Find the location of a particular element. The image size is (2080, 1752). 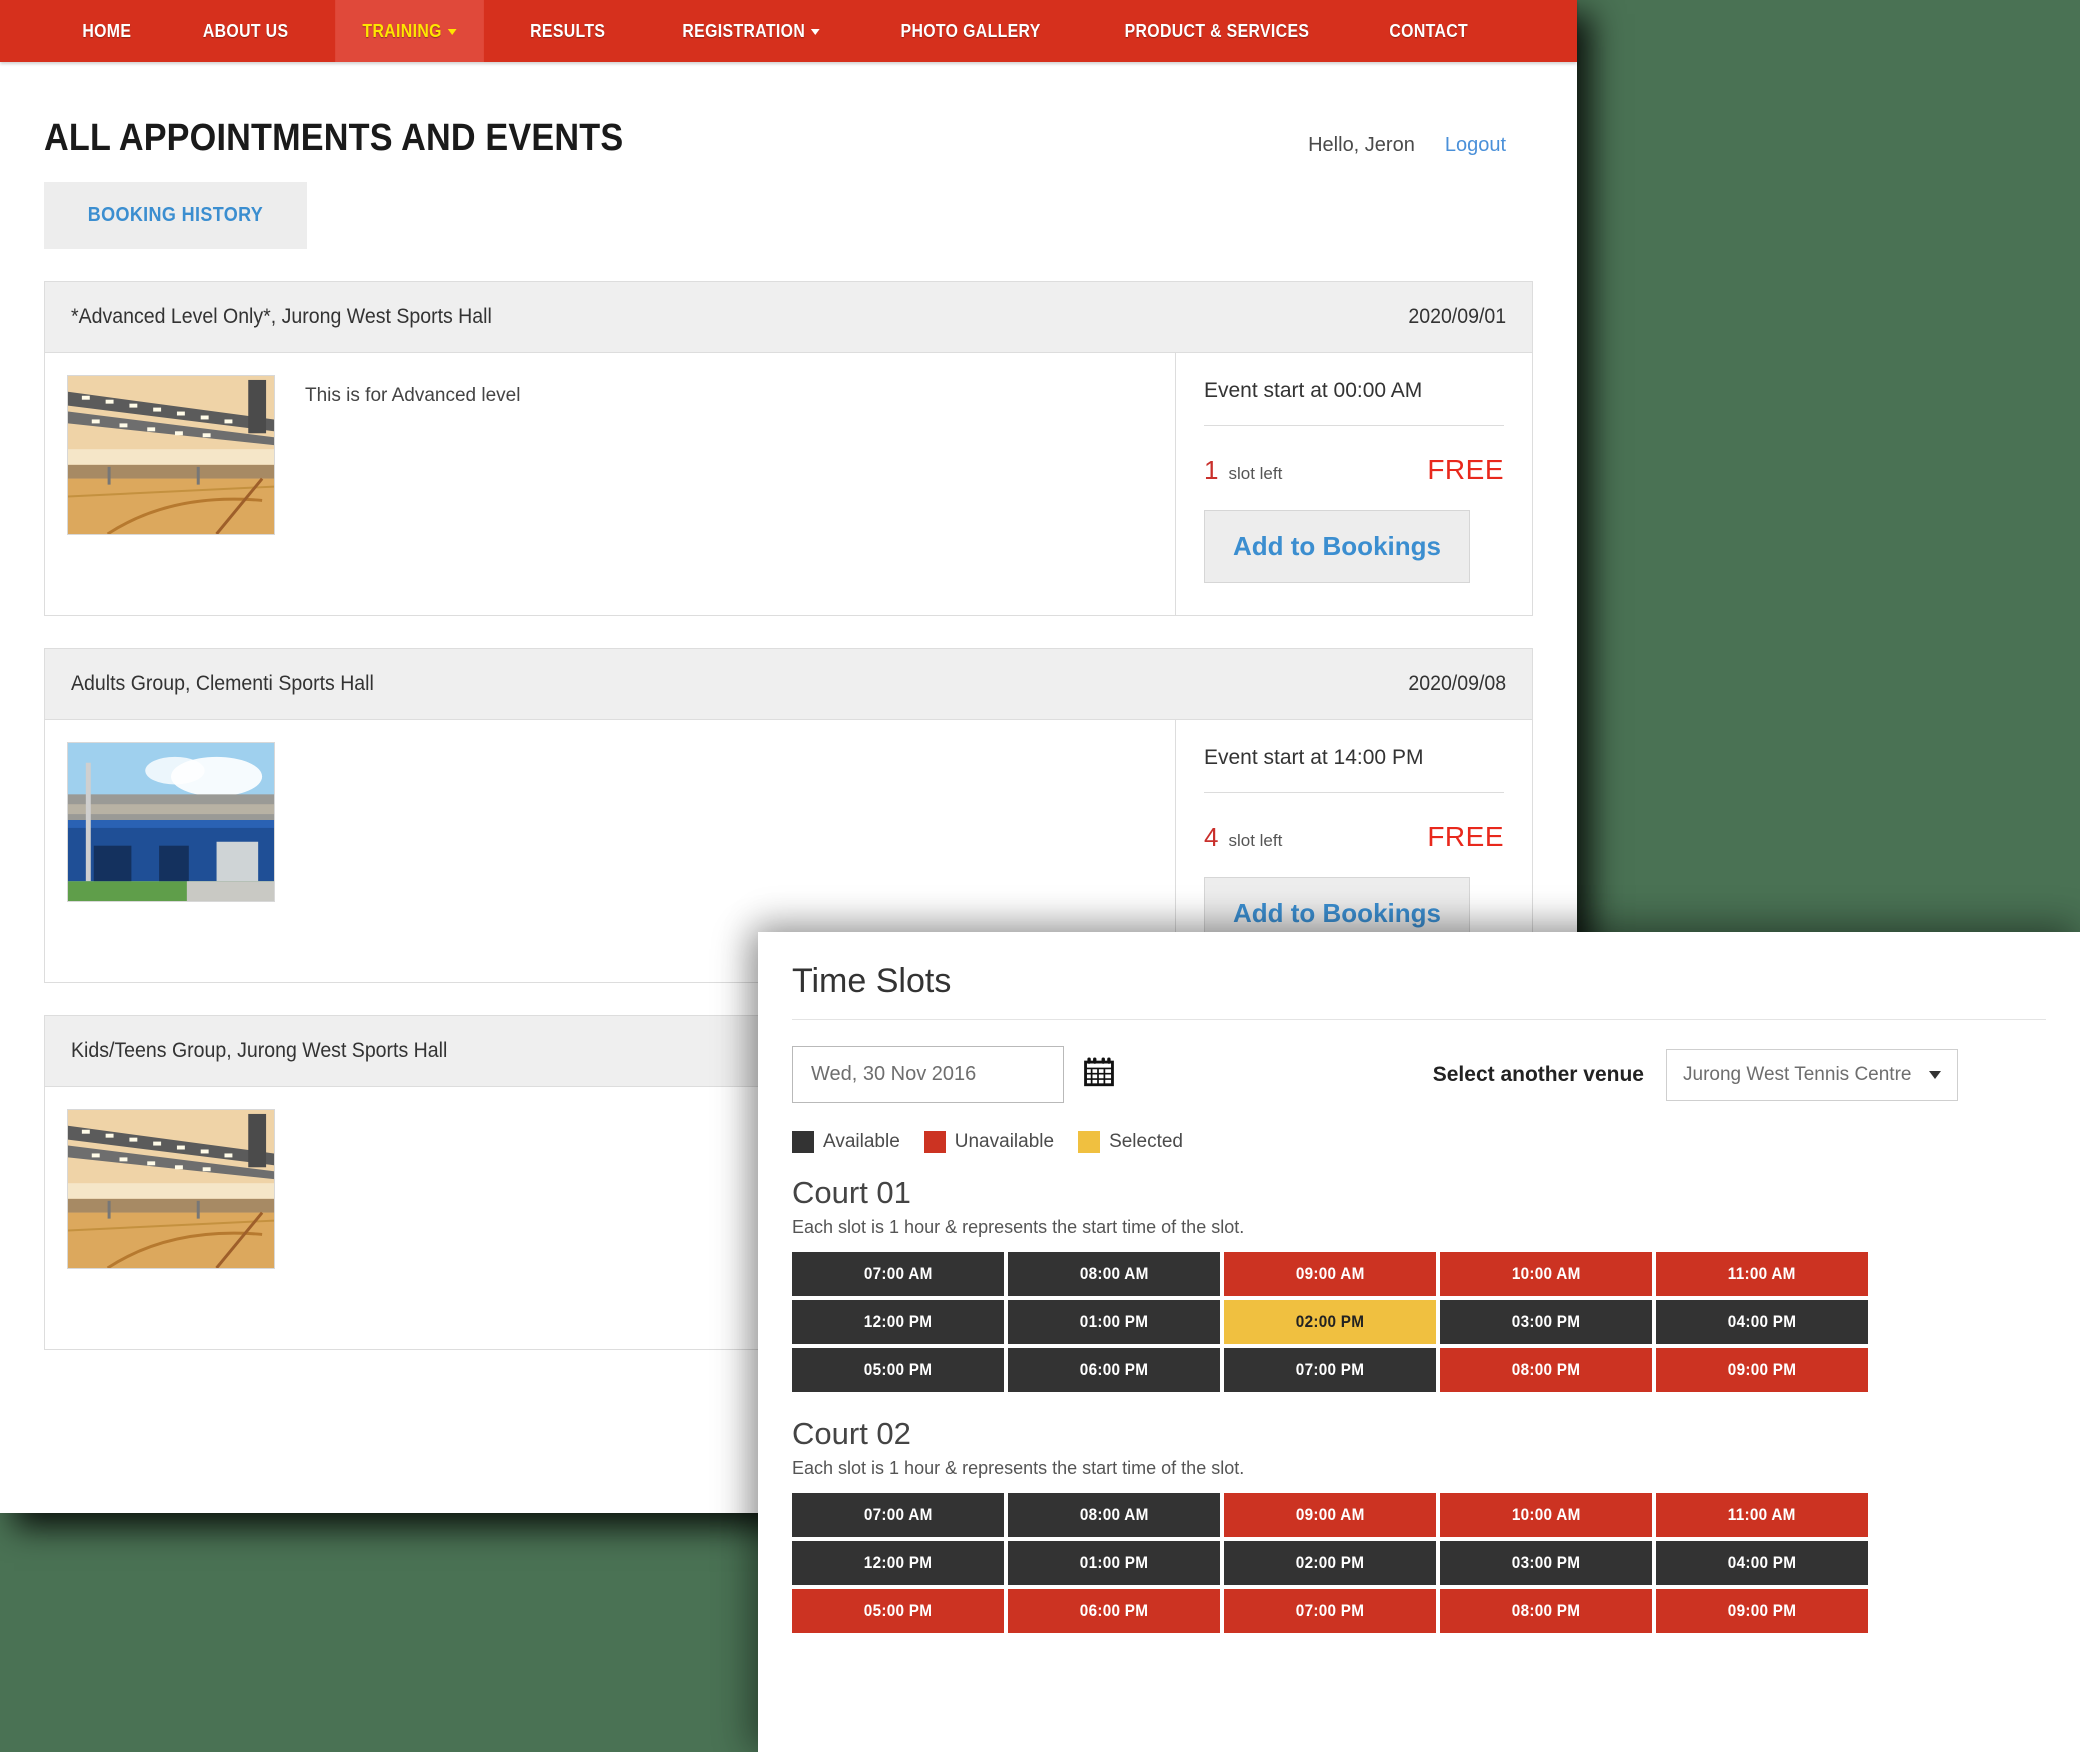

nav-item-training: TRAINING is located at coordinates (409, 31).